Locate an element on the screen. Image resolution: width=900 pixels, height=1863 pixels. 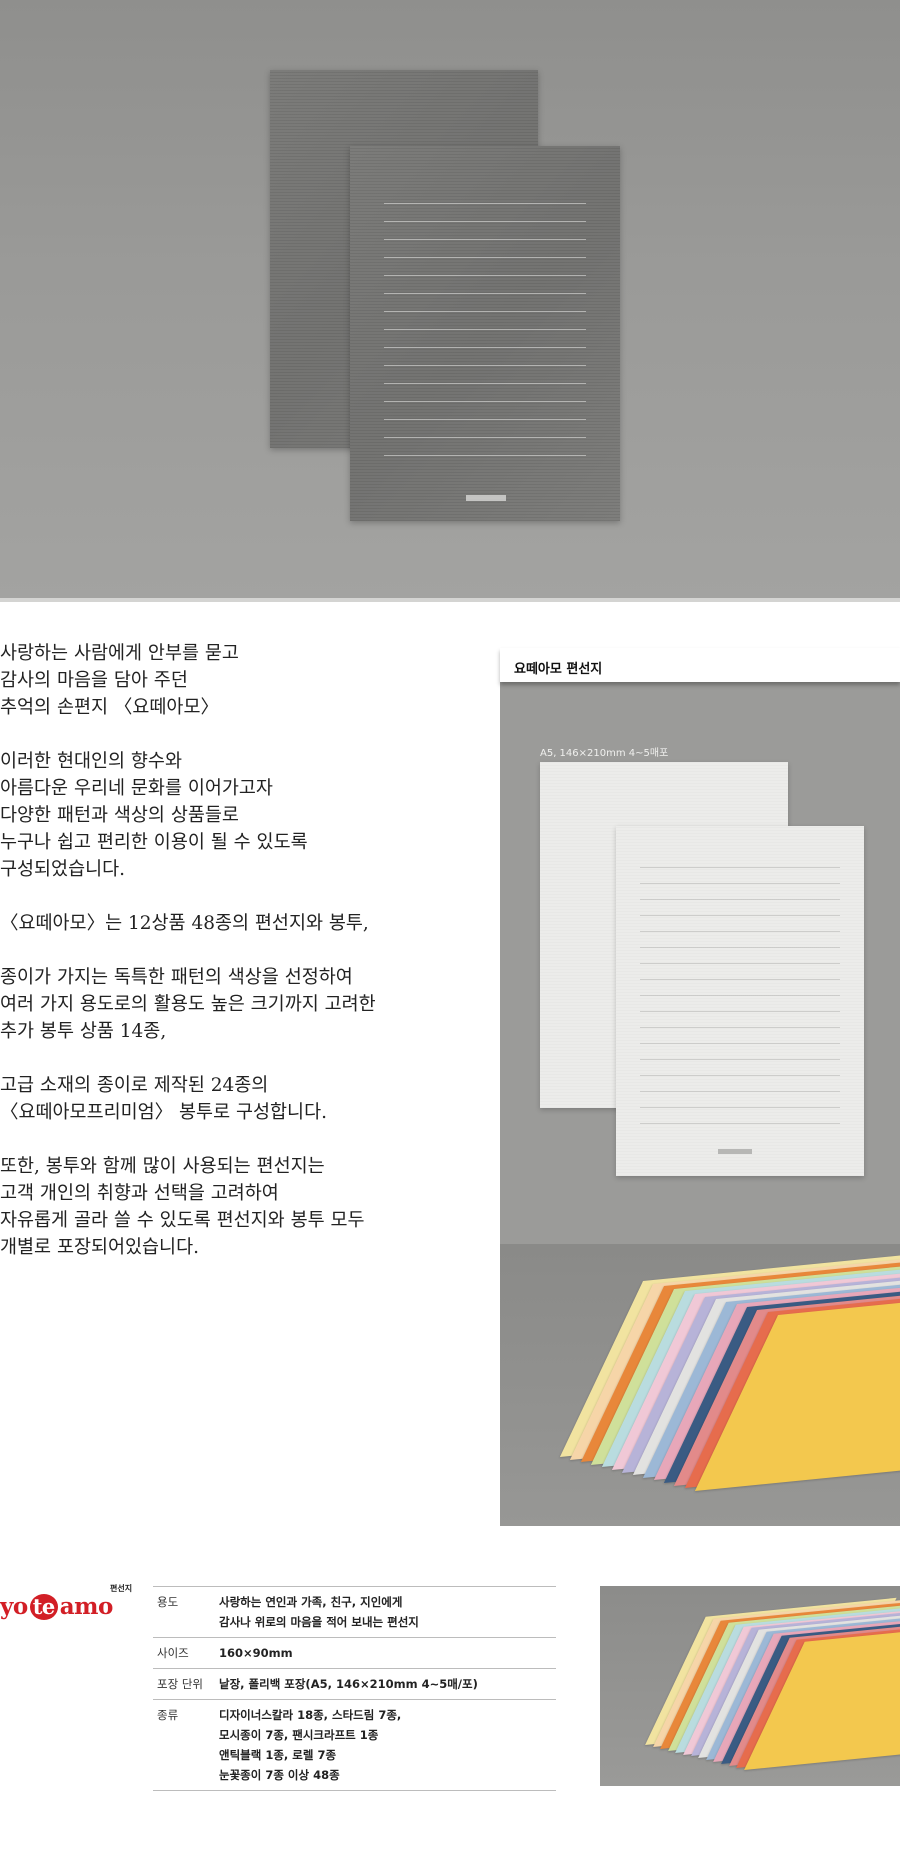
color-fan-photo is located at coordinates (700, 1385).